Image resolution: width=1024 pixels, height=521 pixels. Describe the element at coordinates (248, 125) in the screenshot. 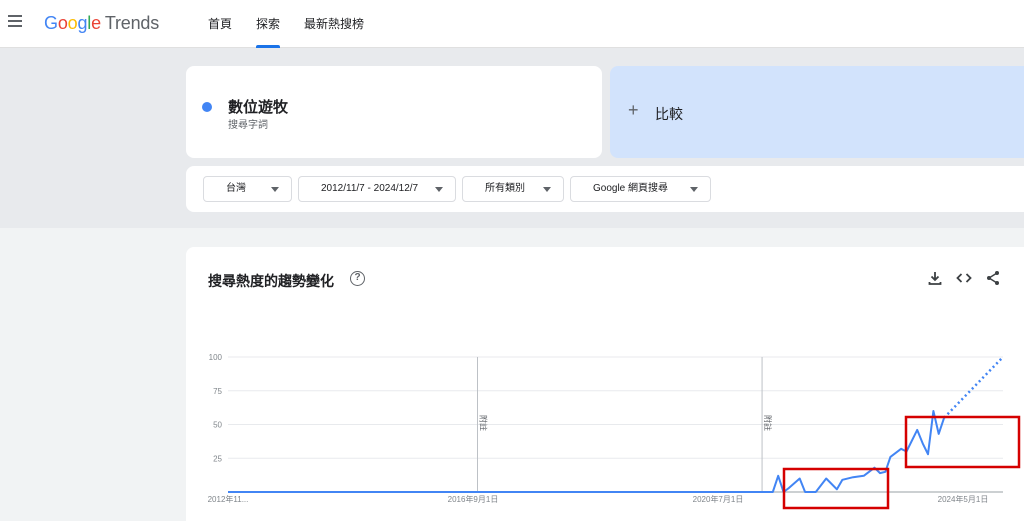

I see `search-term-type: 搜尋字詞` at that location.